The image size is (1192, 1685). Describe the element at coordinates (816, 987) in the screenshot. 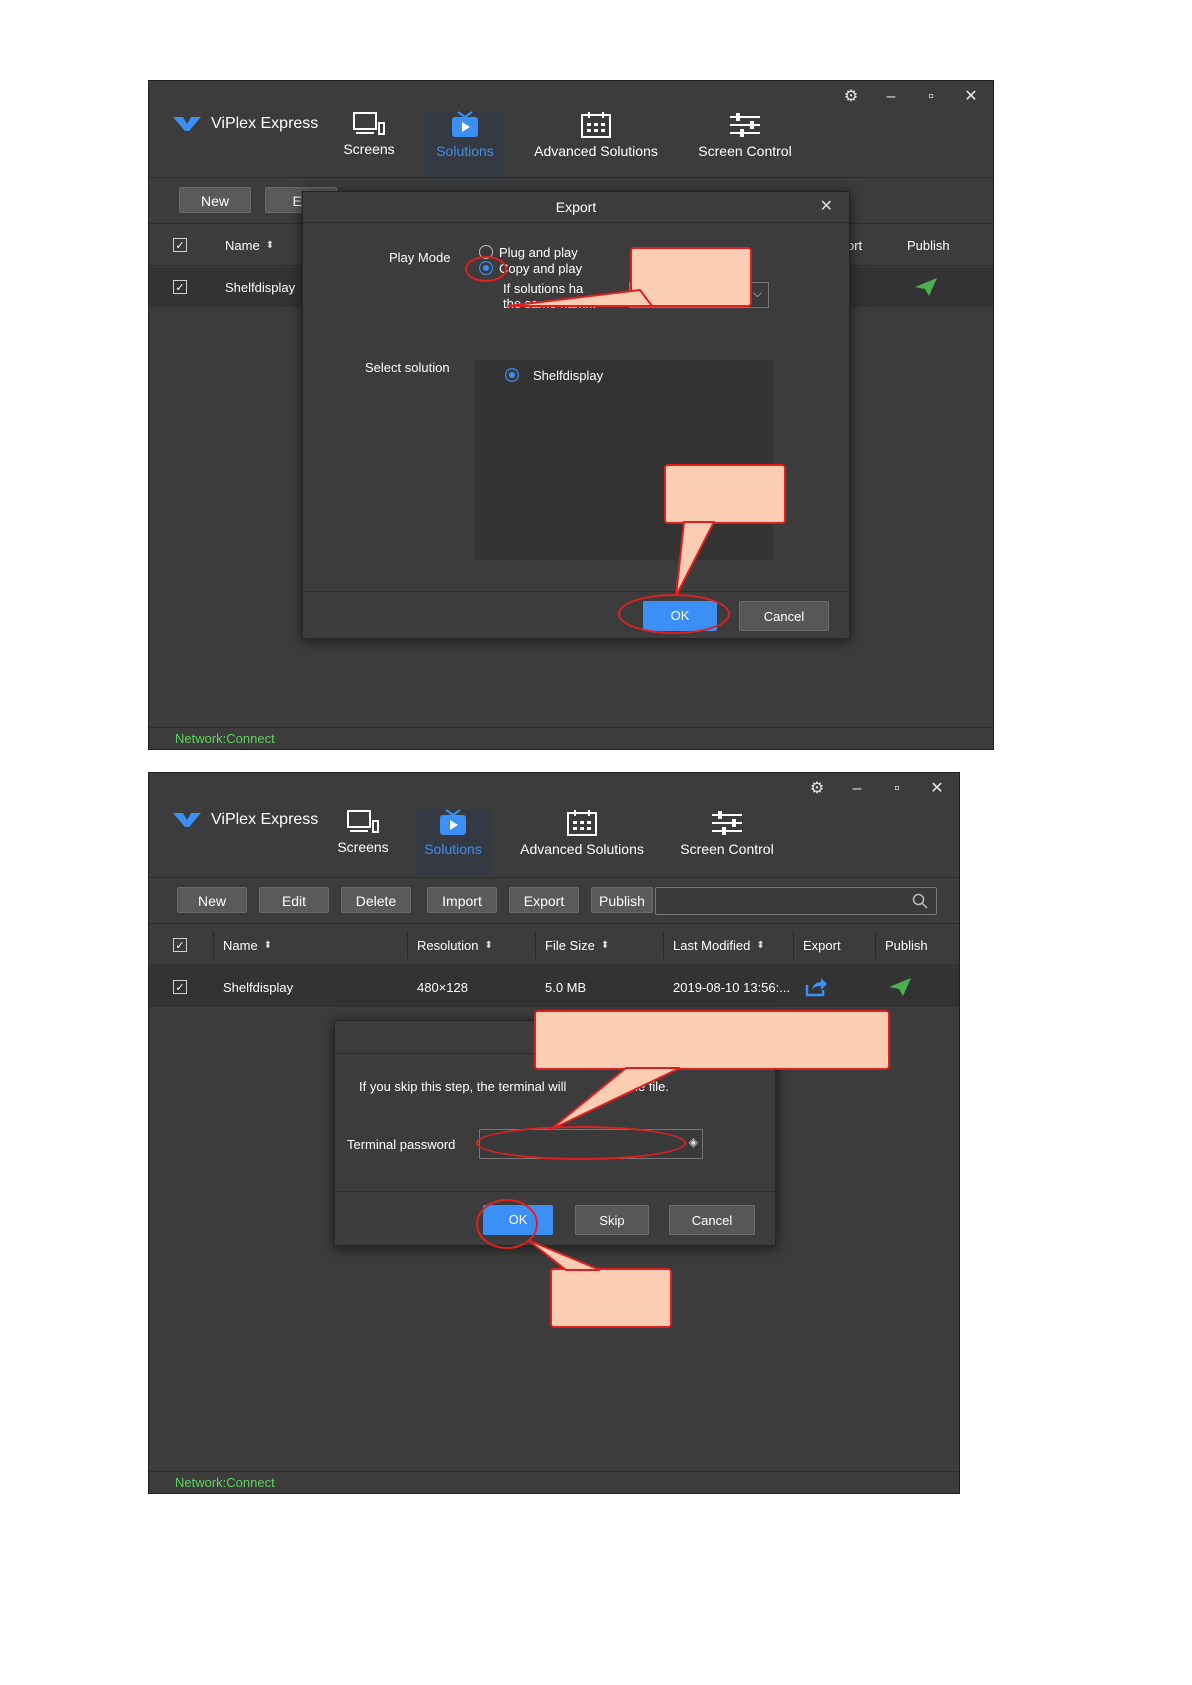

I see `export-icon` at that location.